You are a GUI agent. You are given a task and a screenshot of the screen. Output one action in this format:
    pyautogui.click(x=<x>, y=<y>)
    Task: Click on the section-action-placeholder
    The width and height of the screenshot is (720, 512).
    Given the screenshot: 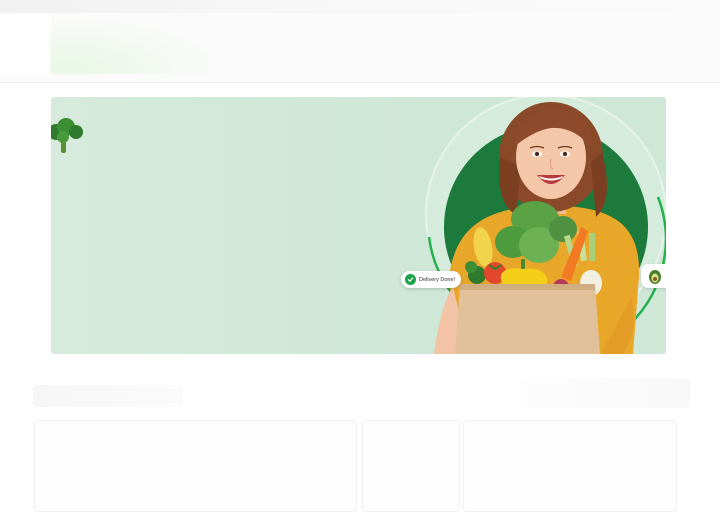 What is the action you would take?
    pyautogui.click(x=605, y=393)
    